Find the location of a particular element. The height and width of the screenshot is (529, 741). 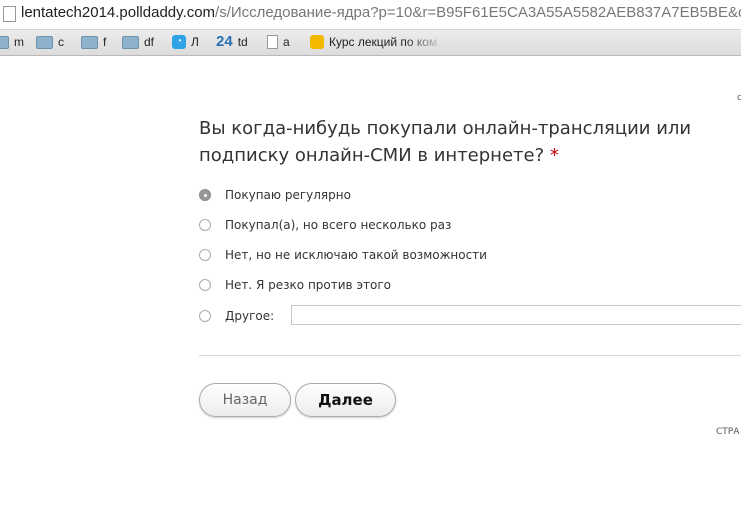

bookmark-df: df is located at coordinates (138, 42).